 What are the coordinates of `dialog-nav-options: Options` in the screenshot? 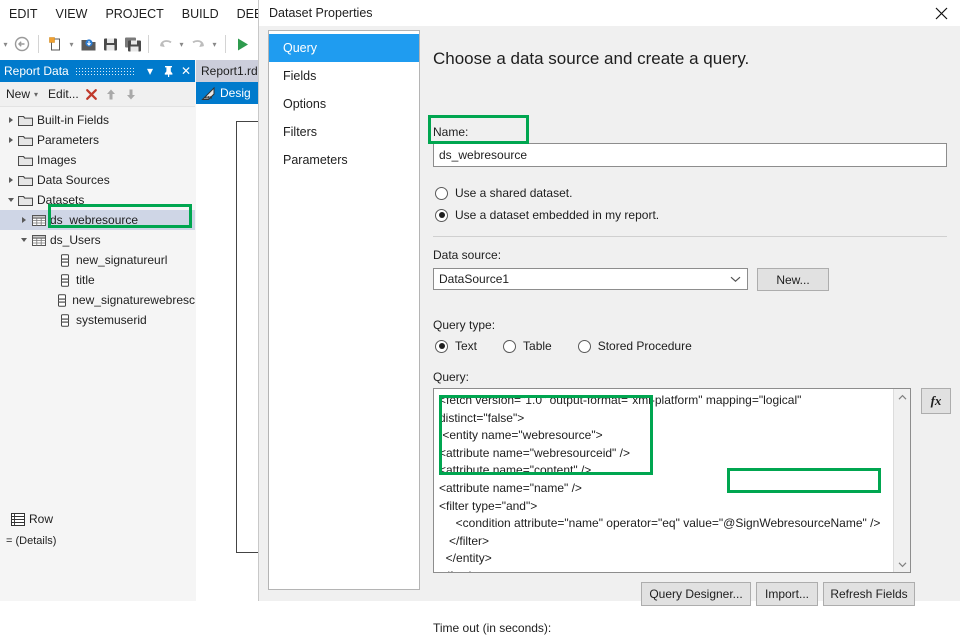 It's located at (344, 104).